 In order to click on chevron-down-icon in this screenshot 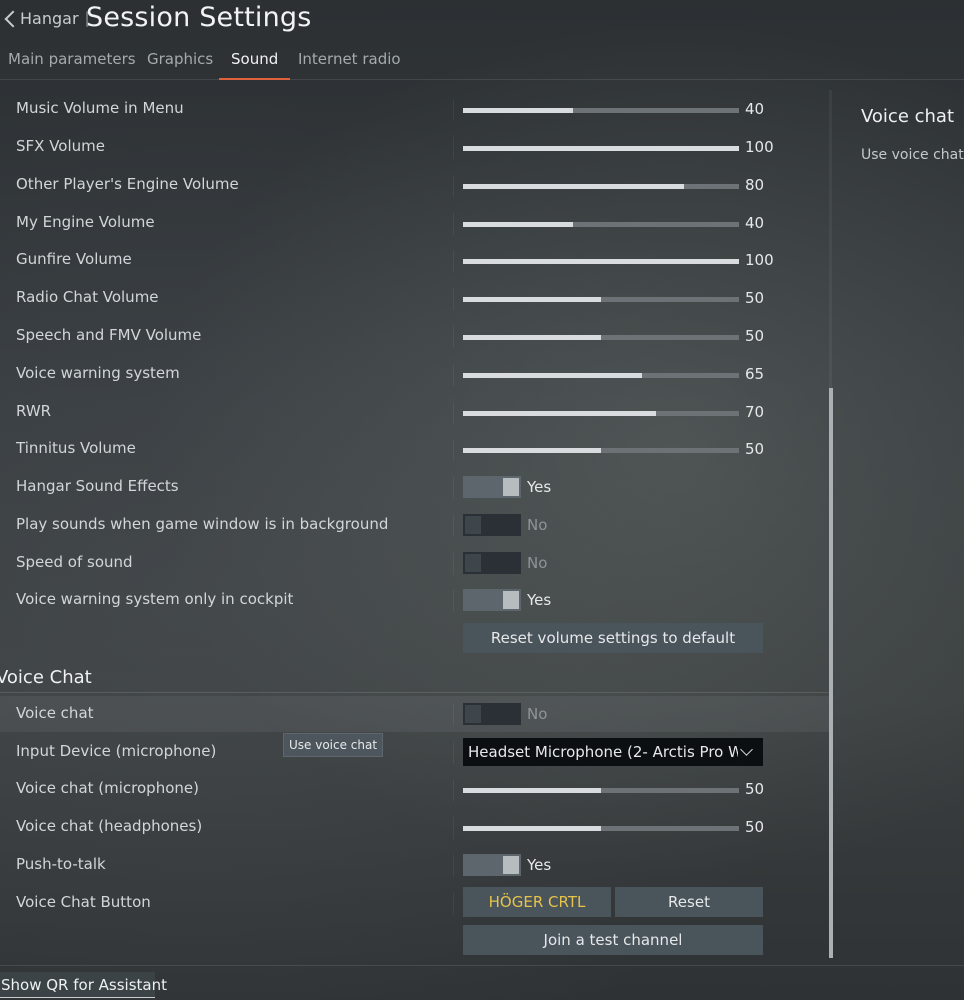, I will do `click(746, 749)`.